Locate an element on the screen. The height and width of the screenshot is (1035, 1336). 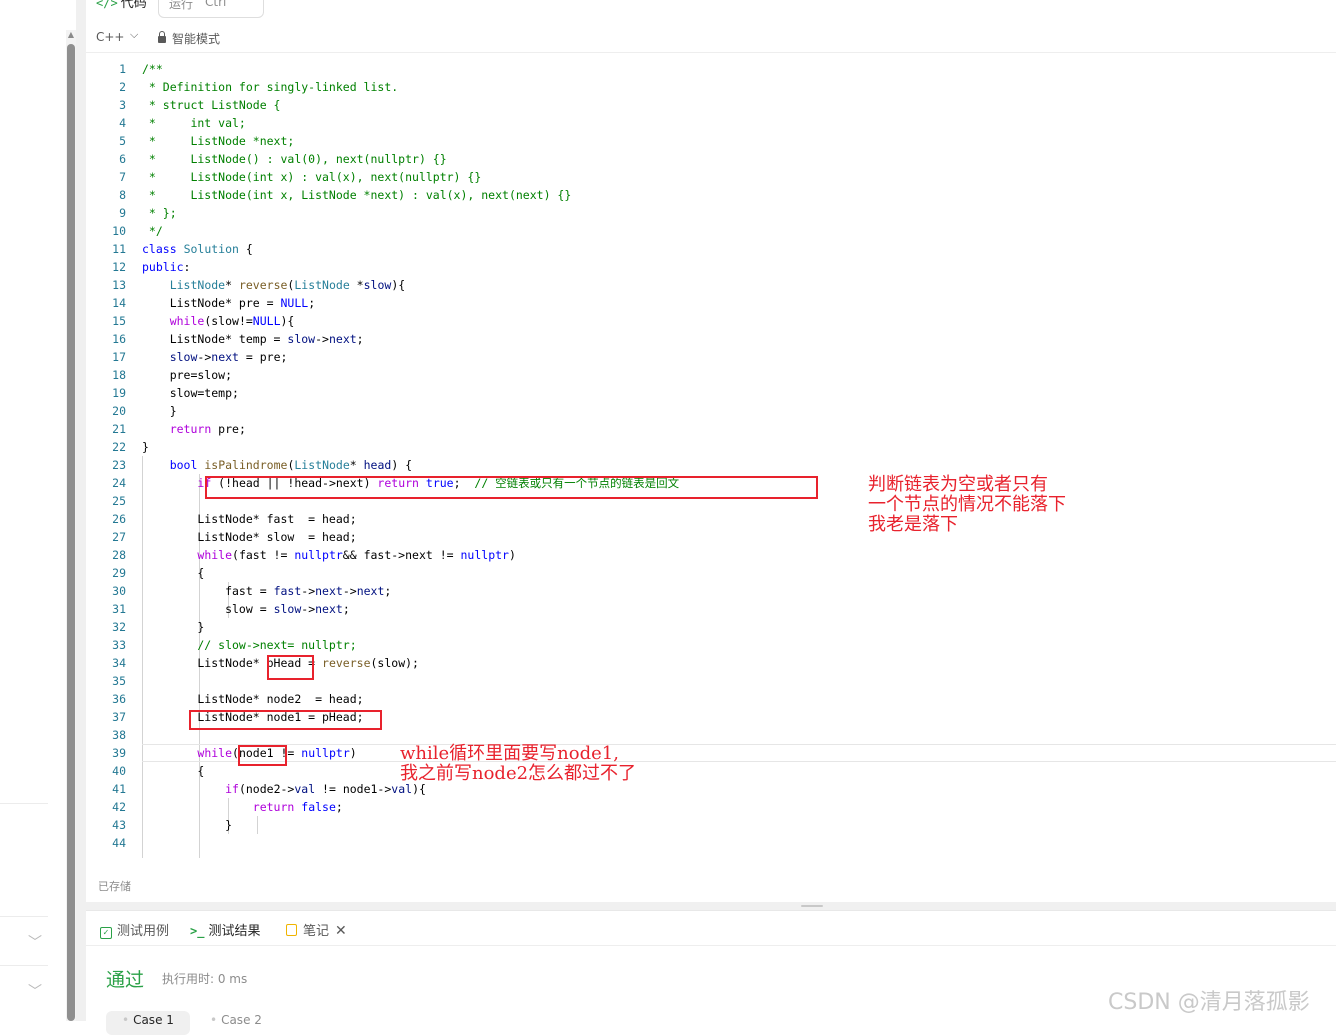
line-number: 15 is located at coordinates (119, 321).